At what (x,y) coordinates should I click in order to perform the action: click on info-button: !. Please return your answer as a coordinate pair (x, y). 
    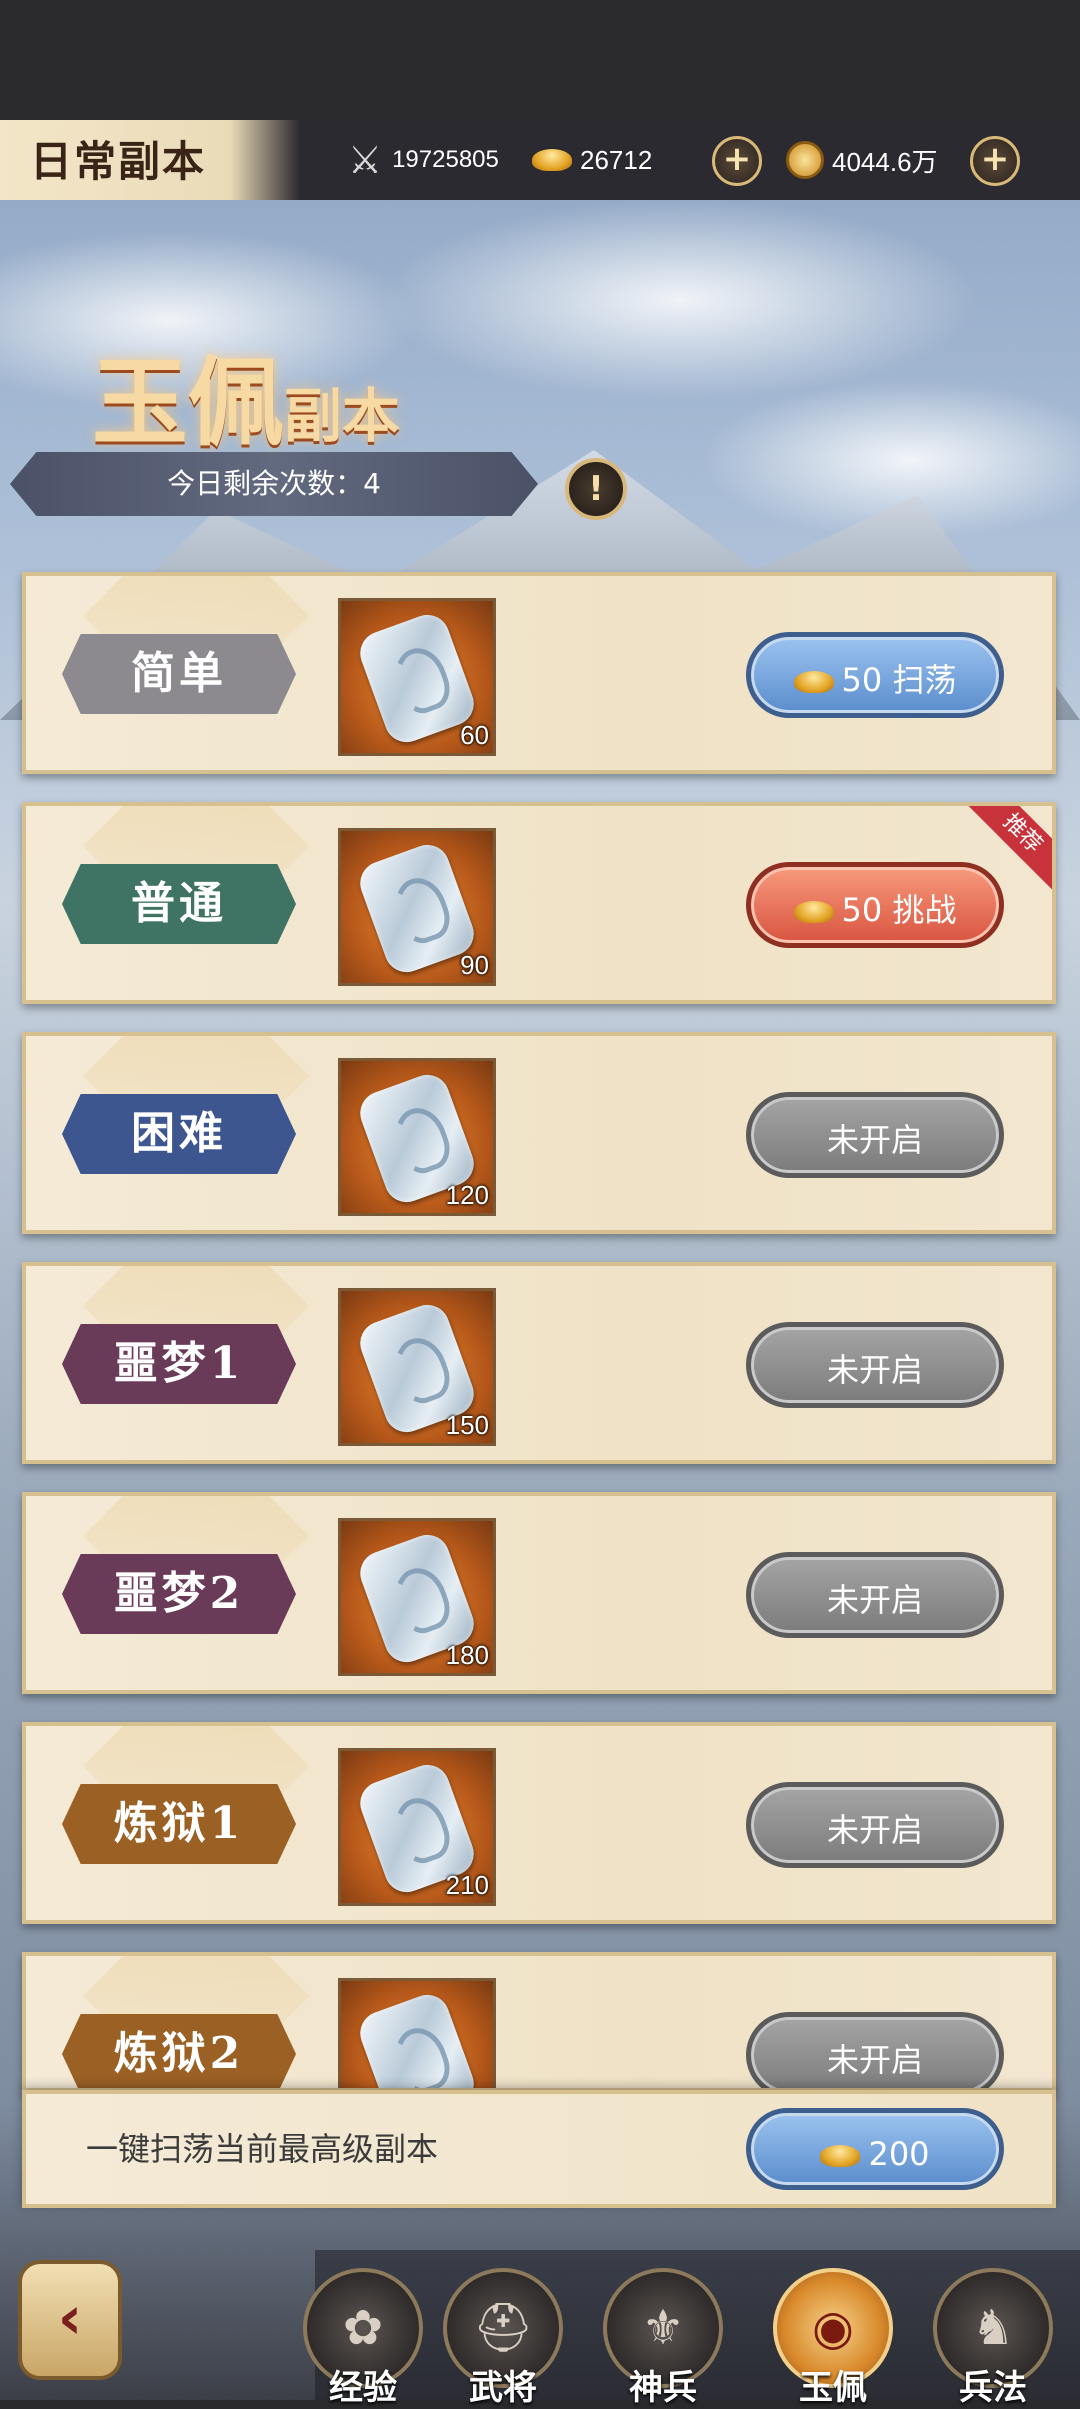
    Looking at the image, I should click on (596, 489).